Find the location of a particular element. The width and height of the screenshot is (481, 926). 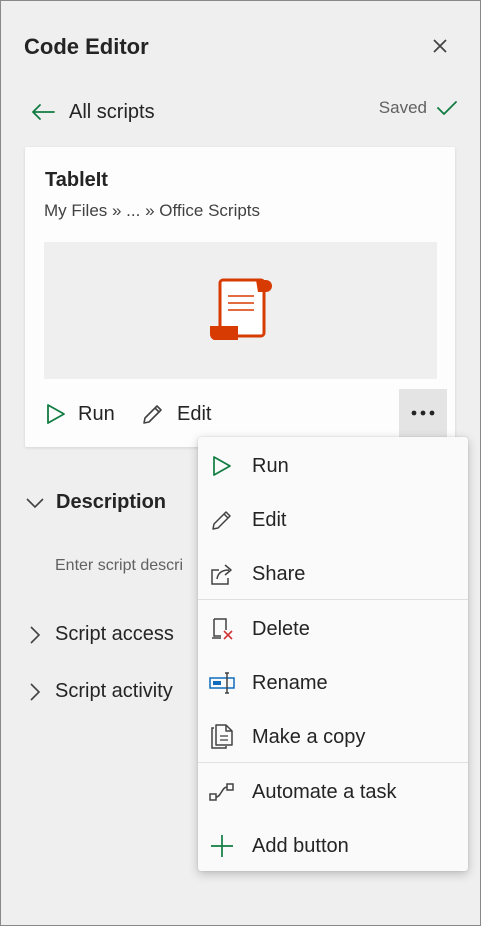

saved-status: Saved is located at coordinates (418, 108).